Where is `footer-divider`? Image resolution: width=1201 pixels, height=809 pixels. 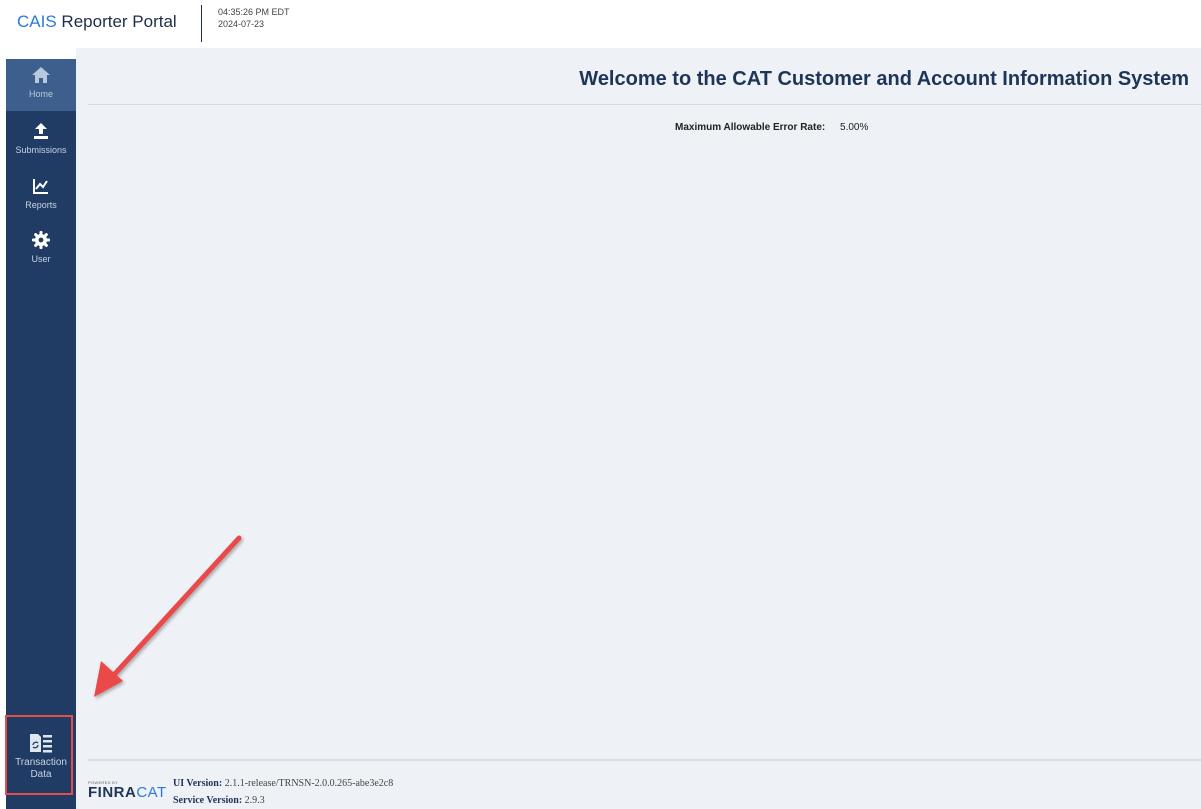
footer-divider is located at coordinates (644, 760).